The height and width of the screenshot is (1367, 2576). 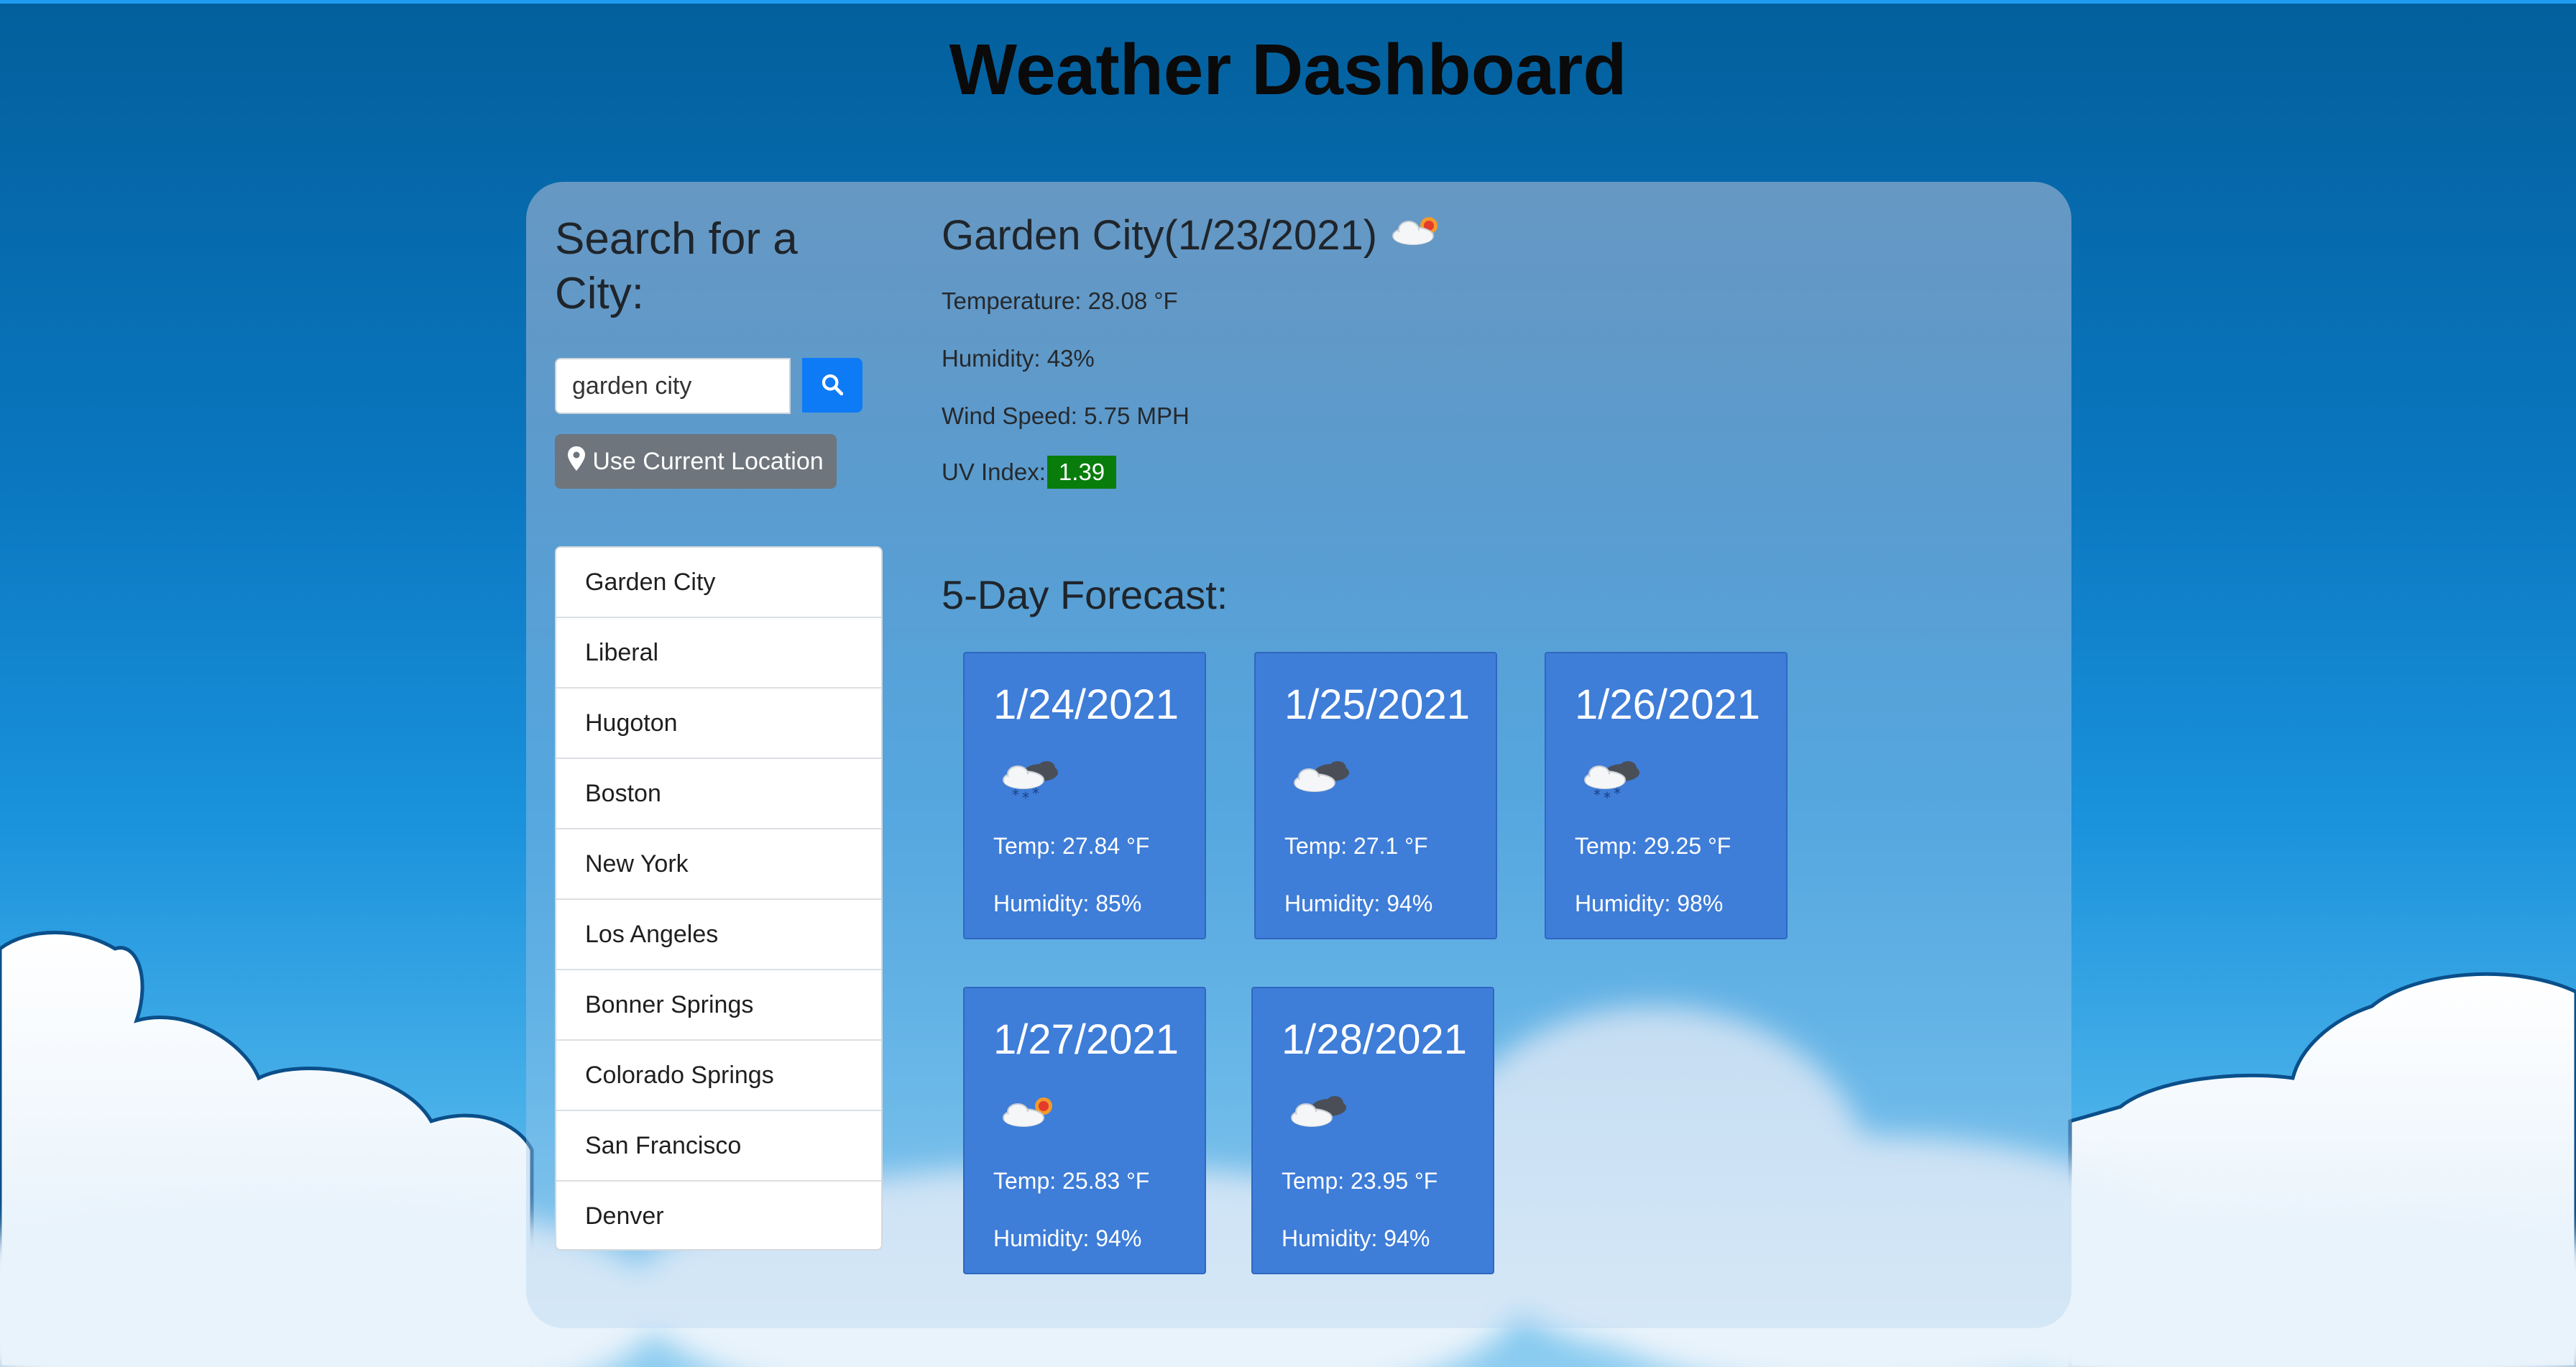 What do you see at coordinates (718, 864) in the screenshot?
I see `history-item: New York` at bounding box center [718, 864].